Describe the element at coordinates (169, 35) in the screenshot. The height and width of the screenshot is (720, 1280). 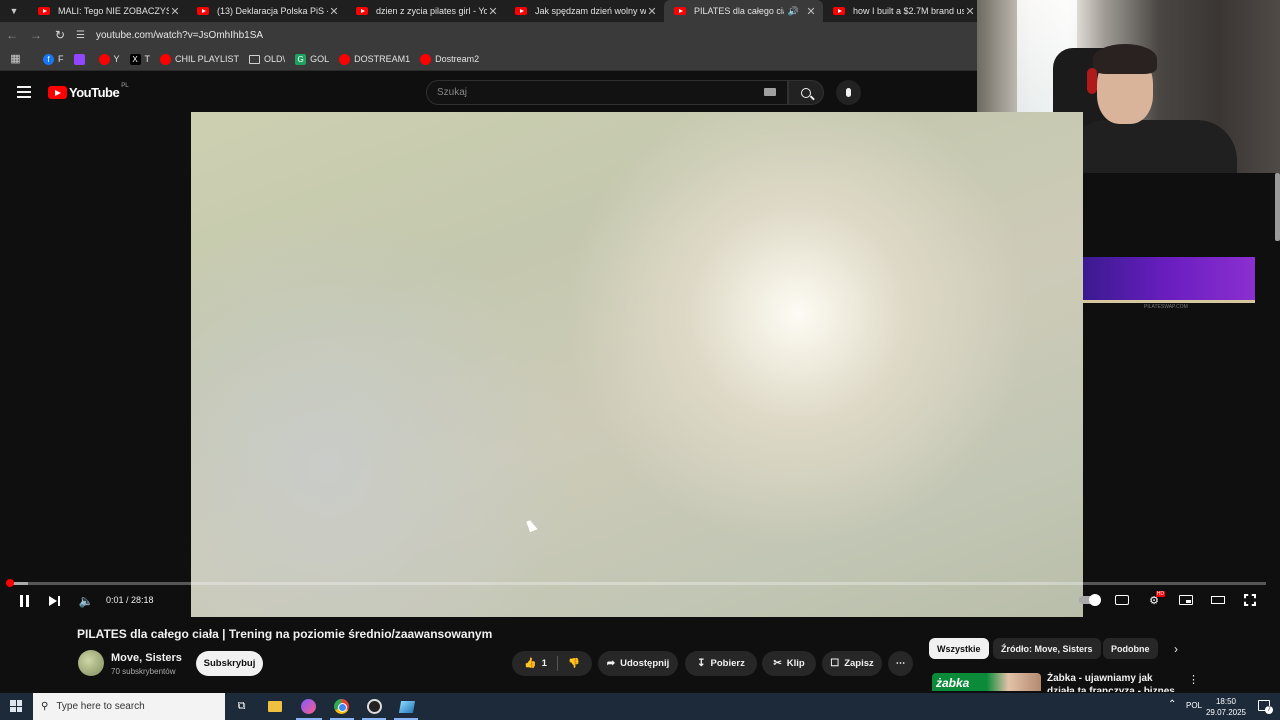
I see `address-bar: ☰ youtube.com/watch?v=JsOmhIhb1SA` at that location.